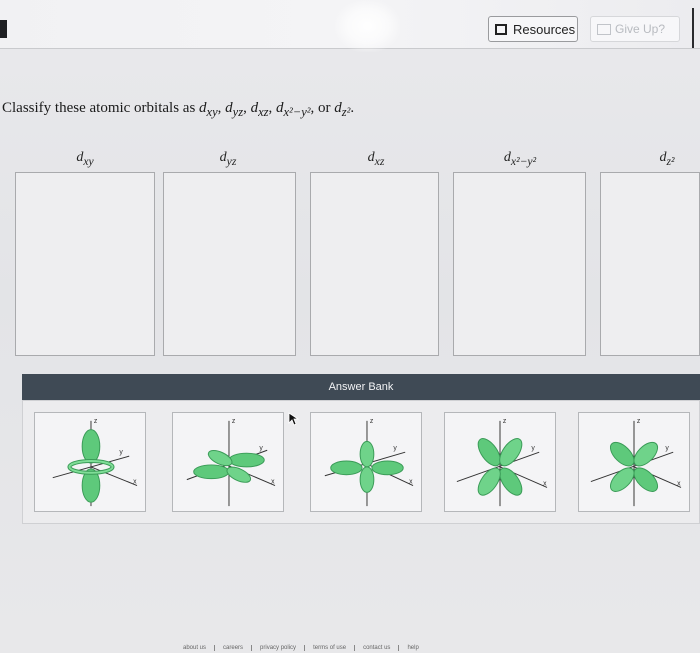  I want to click on target-label-dz2: dz², so click(667, 159).